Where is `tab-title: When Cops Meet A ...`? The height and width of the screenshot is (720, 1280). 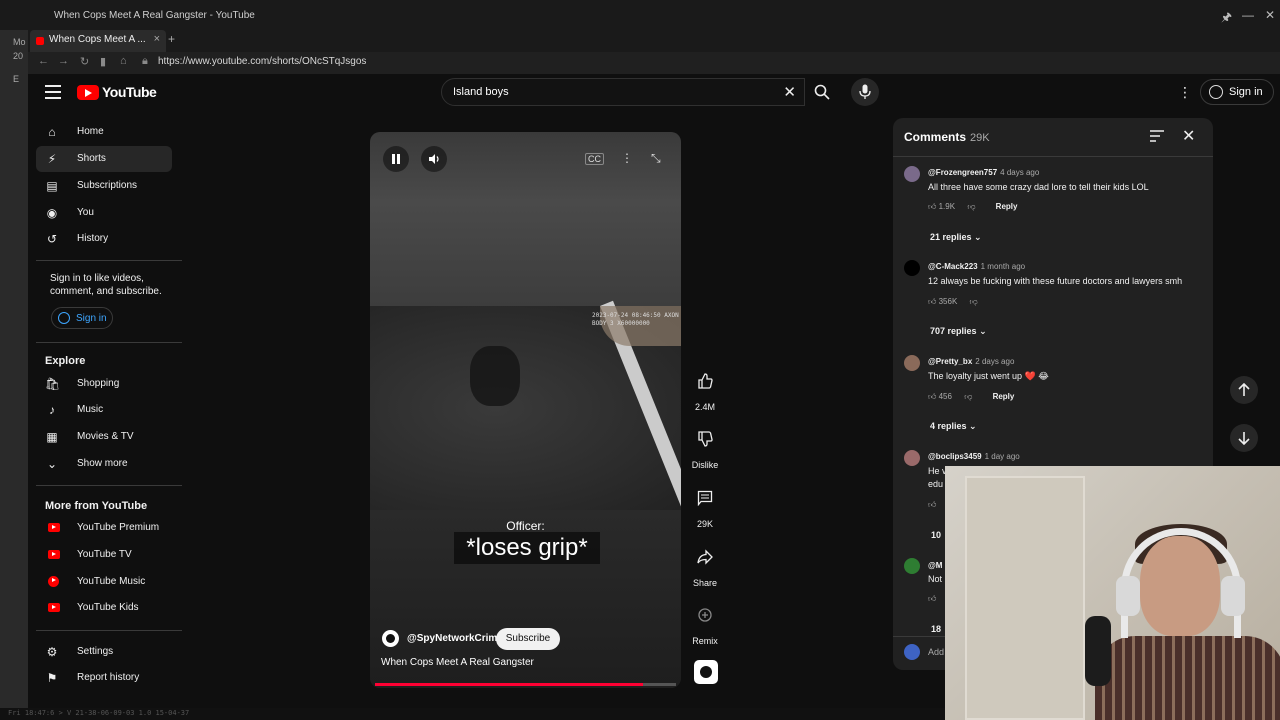
tab-title: When Cops Meet A ... is located at coordinates (97, 39).